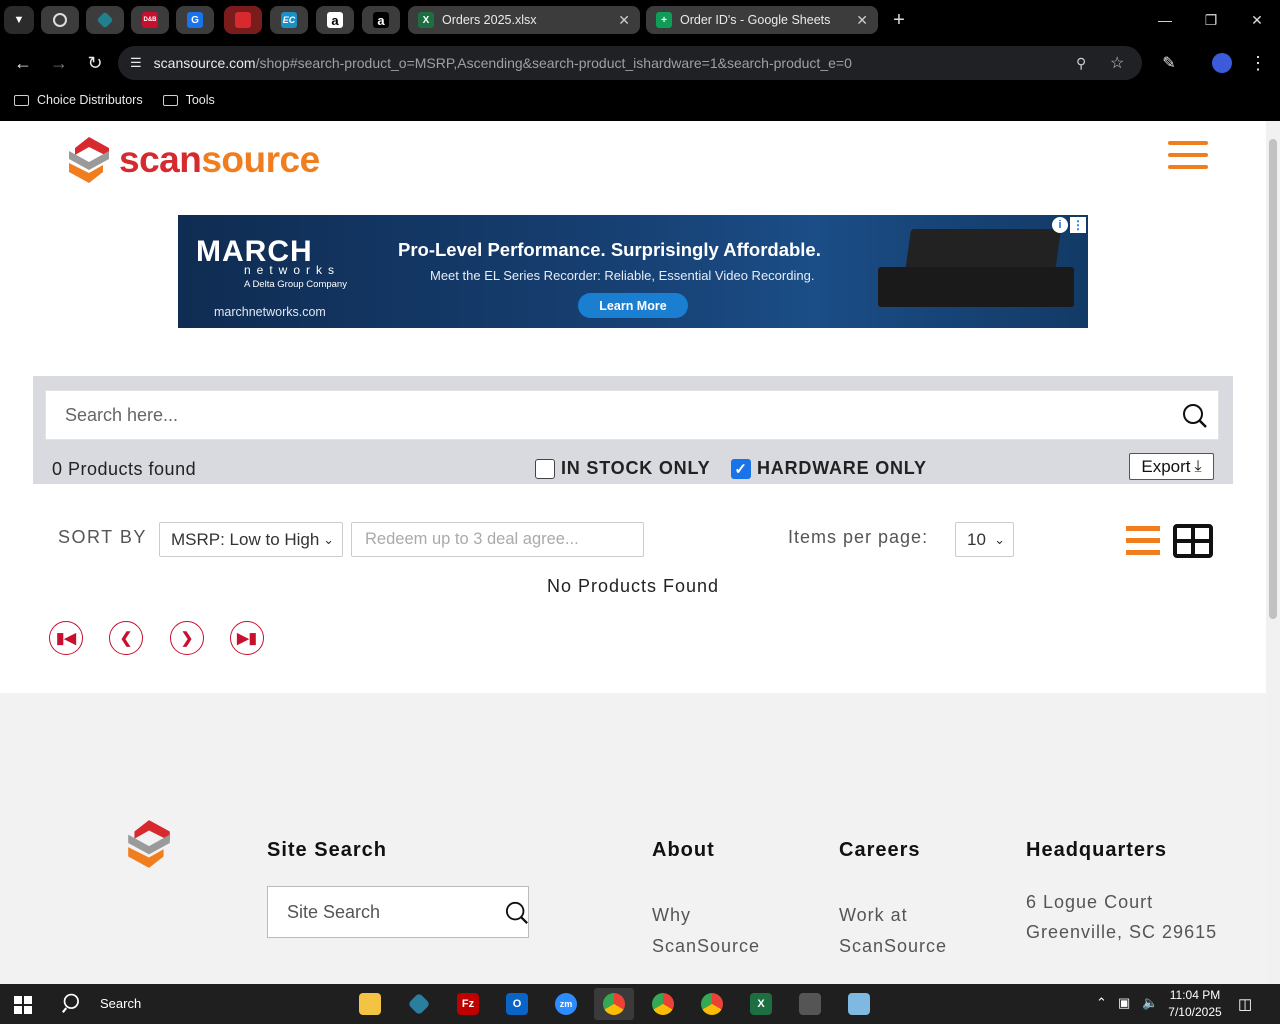  What do you see at coordinates (999, 539) in the screenshot?
I see `chevron-down-icon: ⌄` at bounding box center [999, 539].